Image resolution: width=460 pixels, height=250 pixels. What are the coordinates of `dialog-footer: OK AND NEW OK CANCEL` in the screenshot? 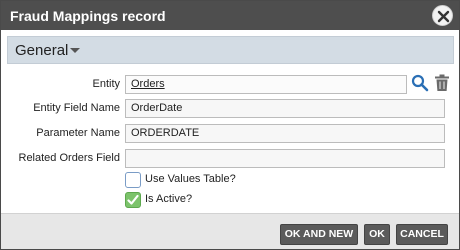 It's located at (230, 231).